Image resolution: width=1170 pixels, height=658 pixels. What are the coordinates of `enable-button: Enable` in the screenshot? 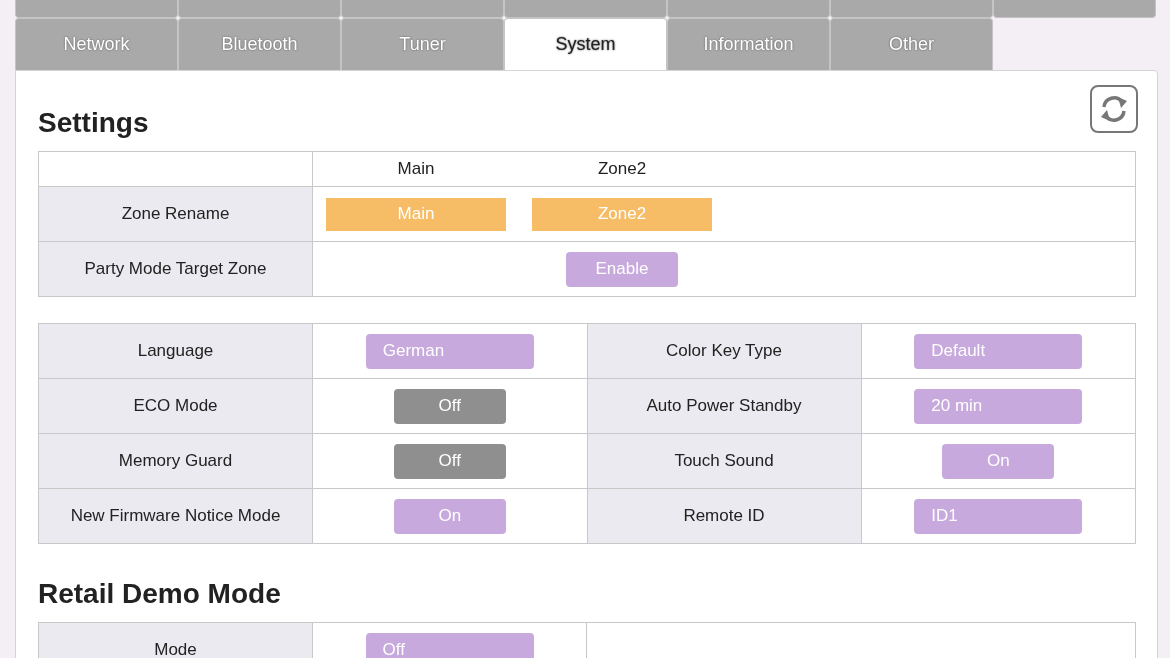 It's located at (622, 269).